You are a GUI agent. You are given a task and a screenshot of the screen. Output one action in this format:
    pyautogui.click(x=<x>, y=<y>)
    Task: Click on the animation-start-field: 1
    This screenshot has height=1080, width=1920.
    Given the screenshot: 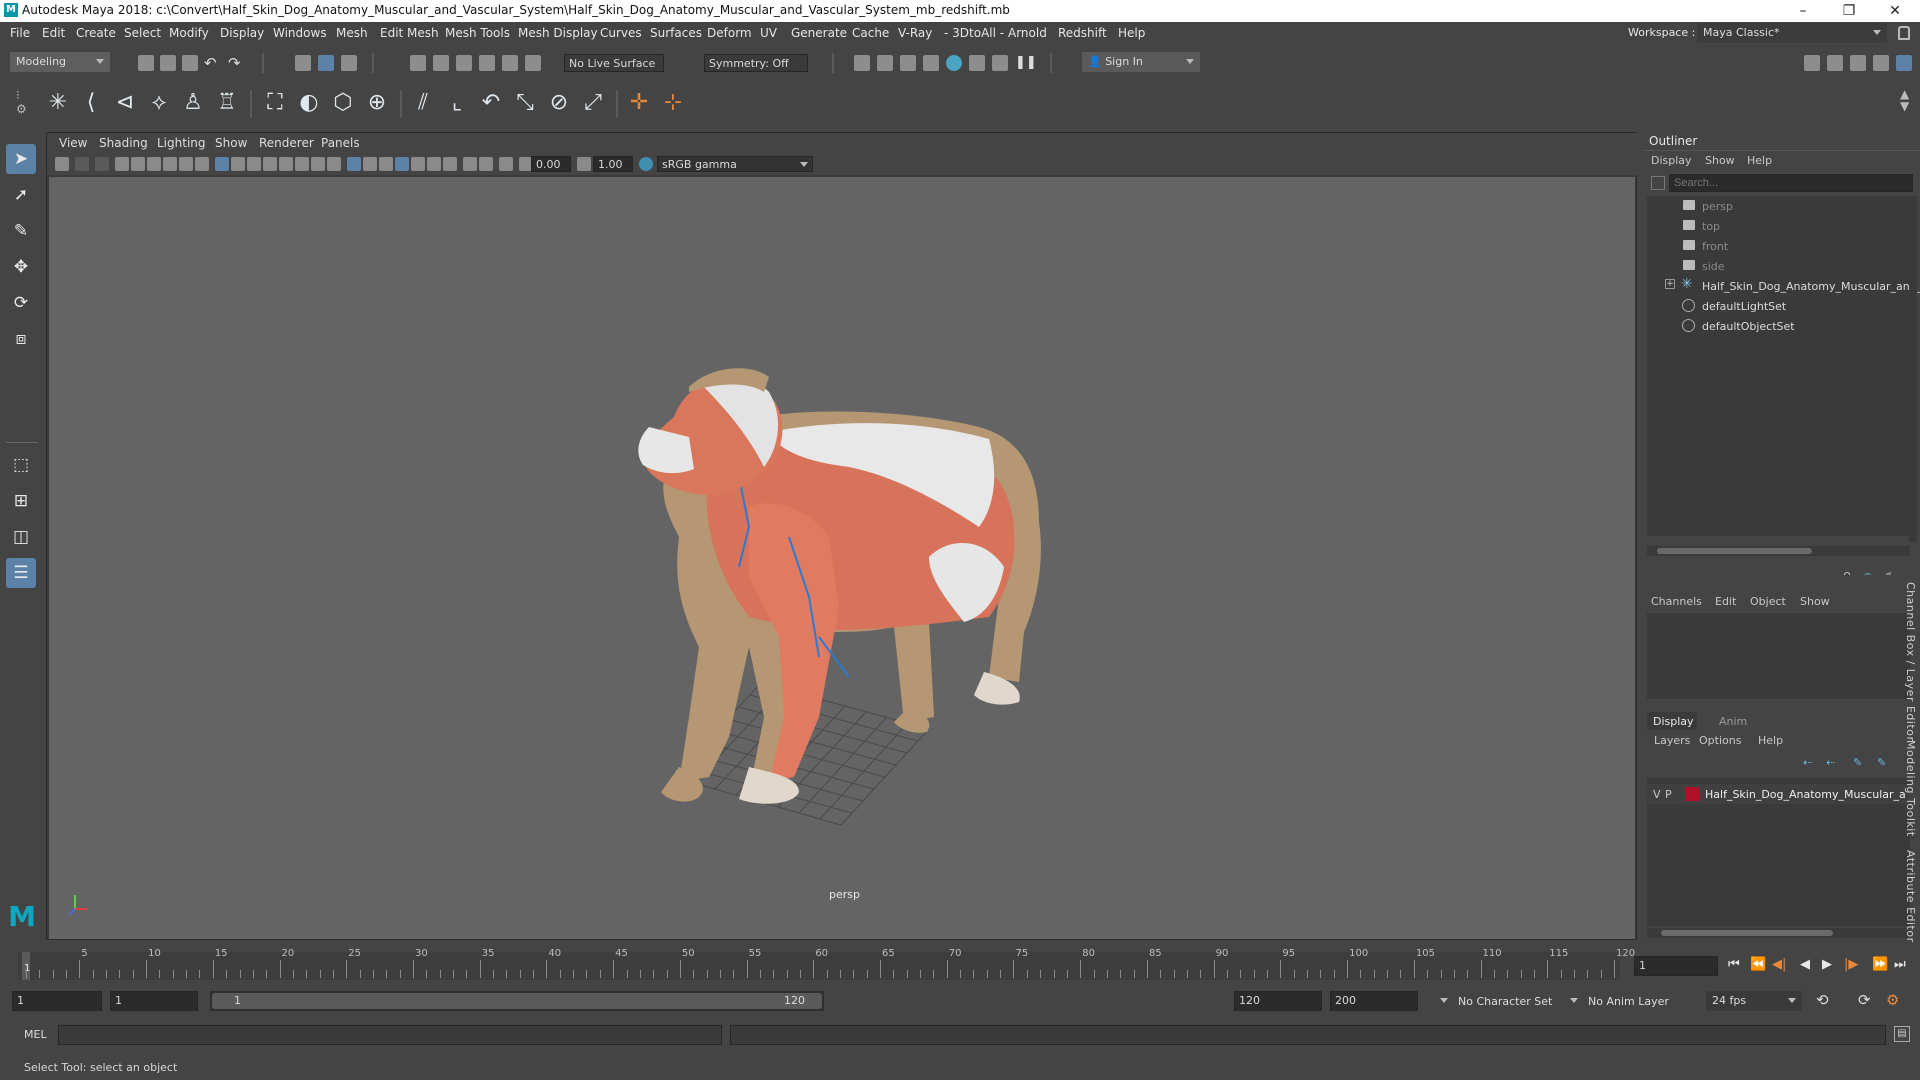 What is the action you would take?
    pyautogui.click(x=57, y=1001)
    